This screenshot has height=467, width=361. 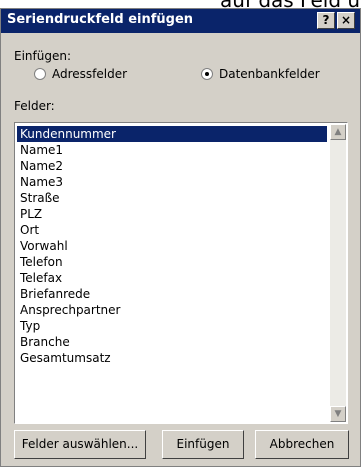 I want to click on radio-database-fields: Datenbankfelder, so click(x=260, y=74).